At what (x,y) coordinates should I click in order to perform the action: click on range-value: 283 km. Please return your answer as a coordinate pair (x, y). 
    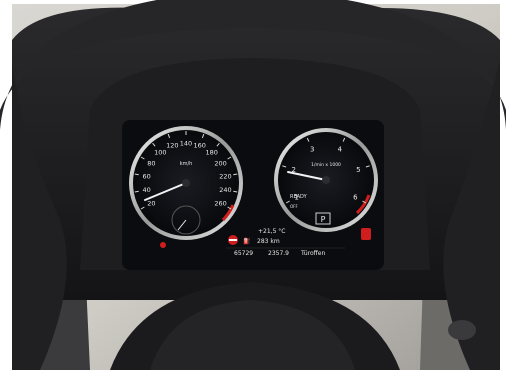
    Looking at the image, I should click on (268, 241).